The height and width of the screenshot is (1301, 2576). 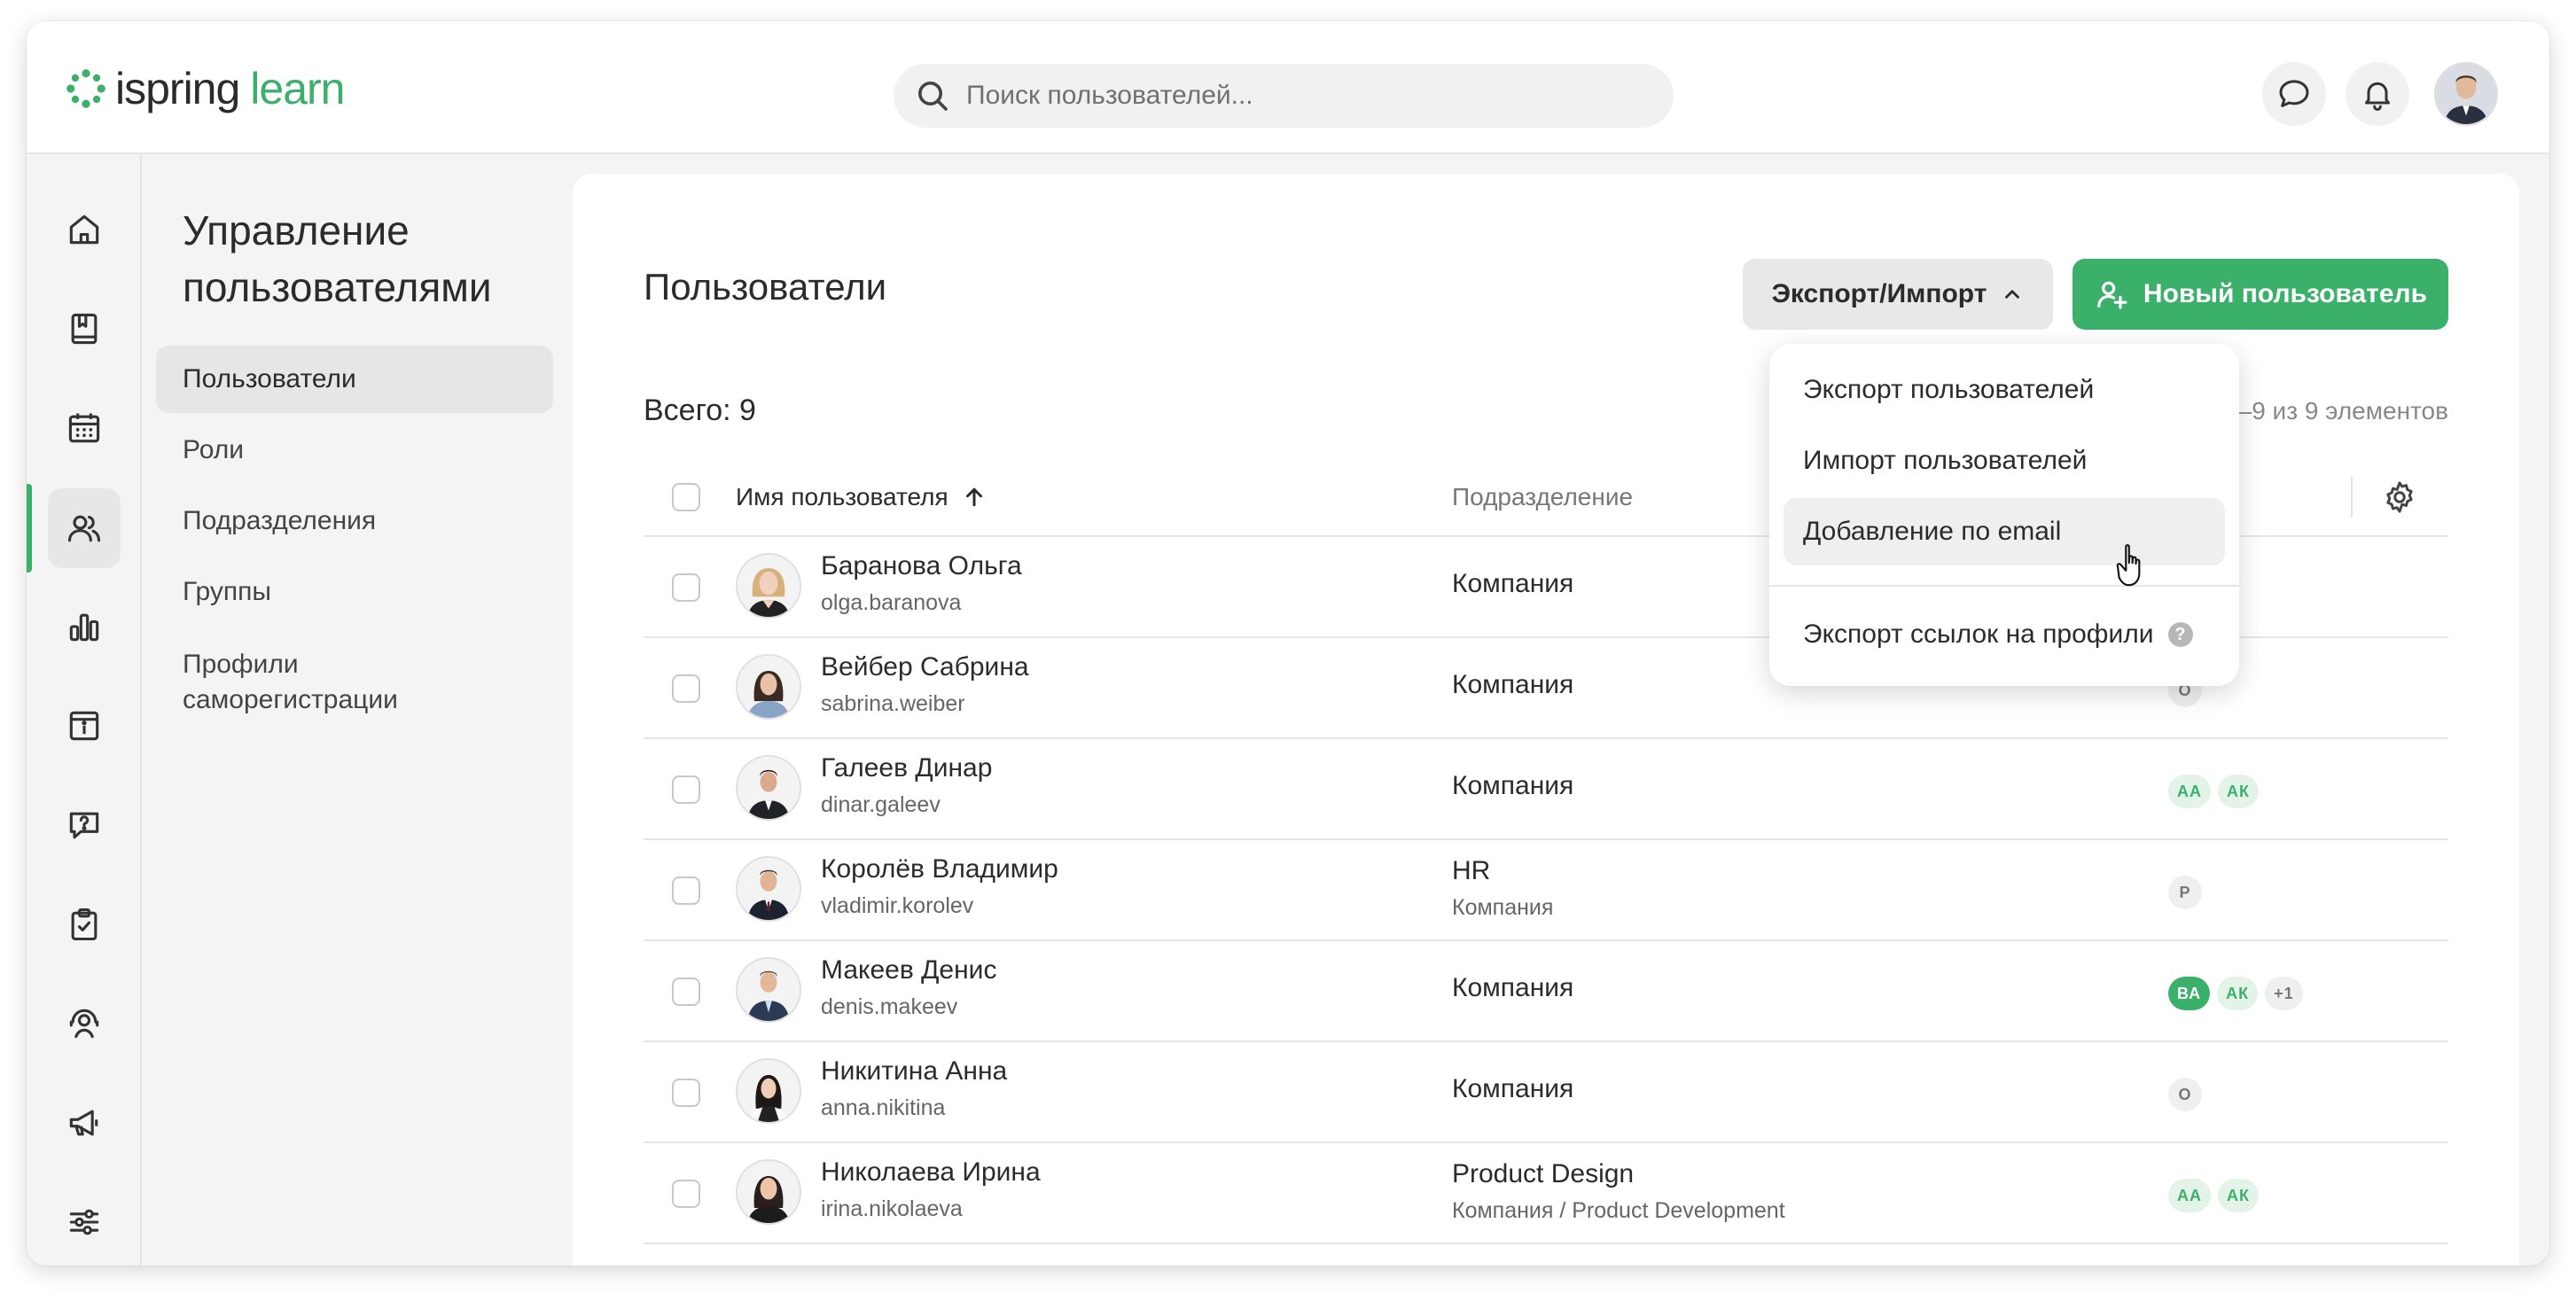 What do you see at coordinates (84, 1123) in the screenshot?
I see `rail-announcements` at bounding box center [84, 1123].